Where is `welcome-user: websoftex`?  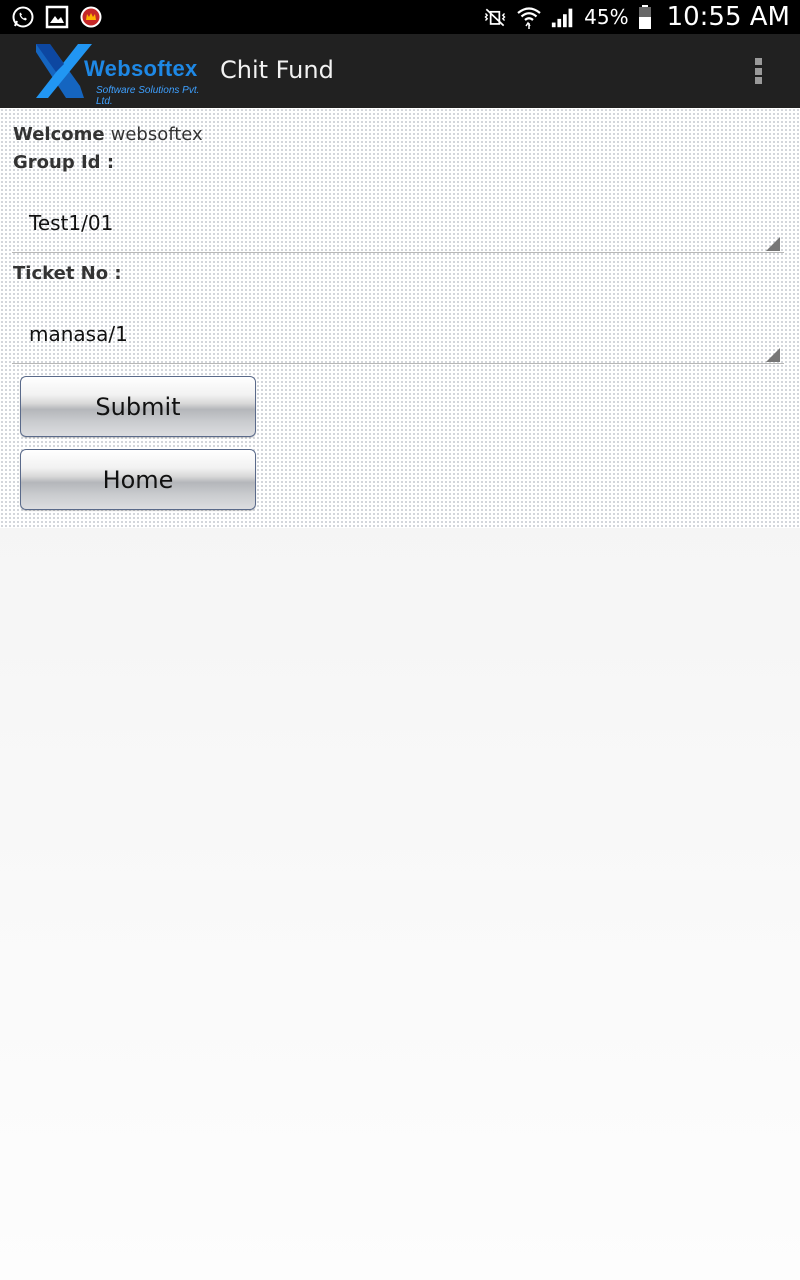
welcome-user: websoftex is located at coordinates (156, 134).